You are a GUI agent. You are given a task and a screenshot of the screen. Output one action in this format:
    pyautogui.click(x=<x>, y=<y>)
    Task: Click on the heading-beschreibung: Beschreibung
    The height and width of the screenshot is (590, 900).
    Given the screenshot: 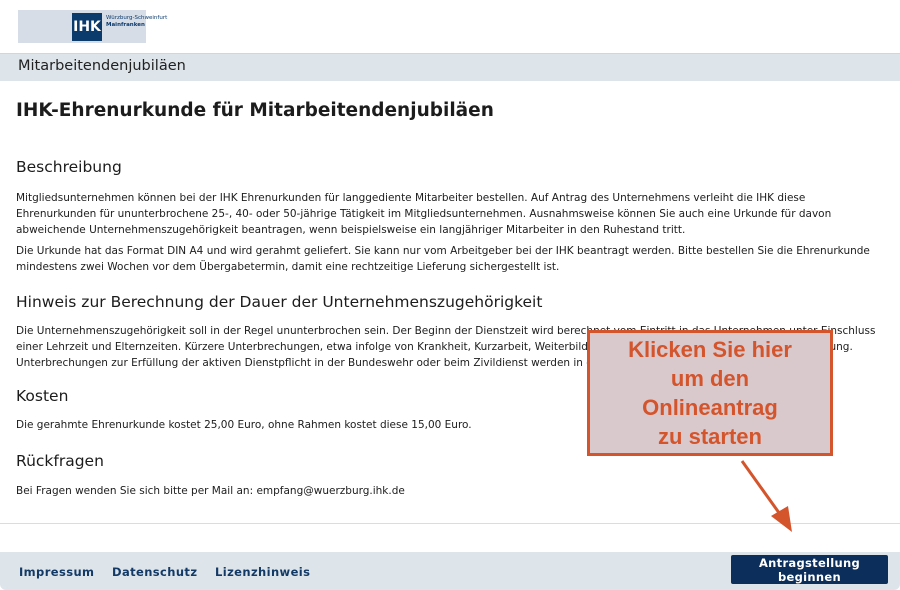 What is the action you would take?
    pyautogui.click(x=69, y=167)
    